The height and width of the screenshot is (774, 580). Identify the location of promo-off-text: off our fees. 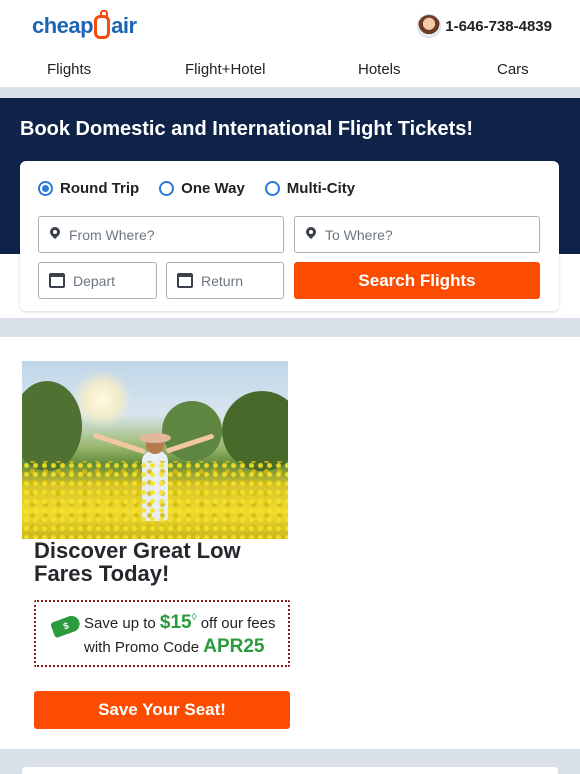
(236, 623).